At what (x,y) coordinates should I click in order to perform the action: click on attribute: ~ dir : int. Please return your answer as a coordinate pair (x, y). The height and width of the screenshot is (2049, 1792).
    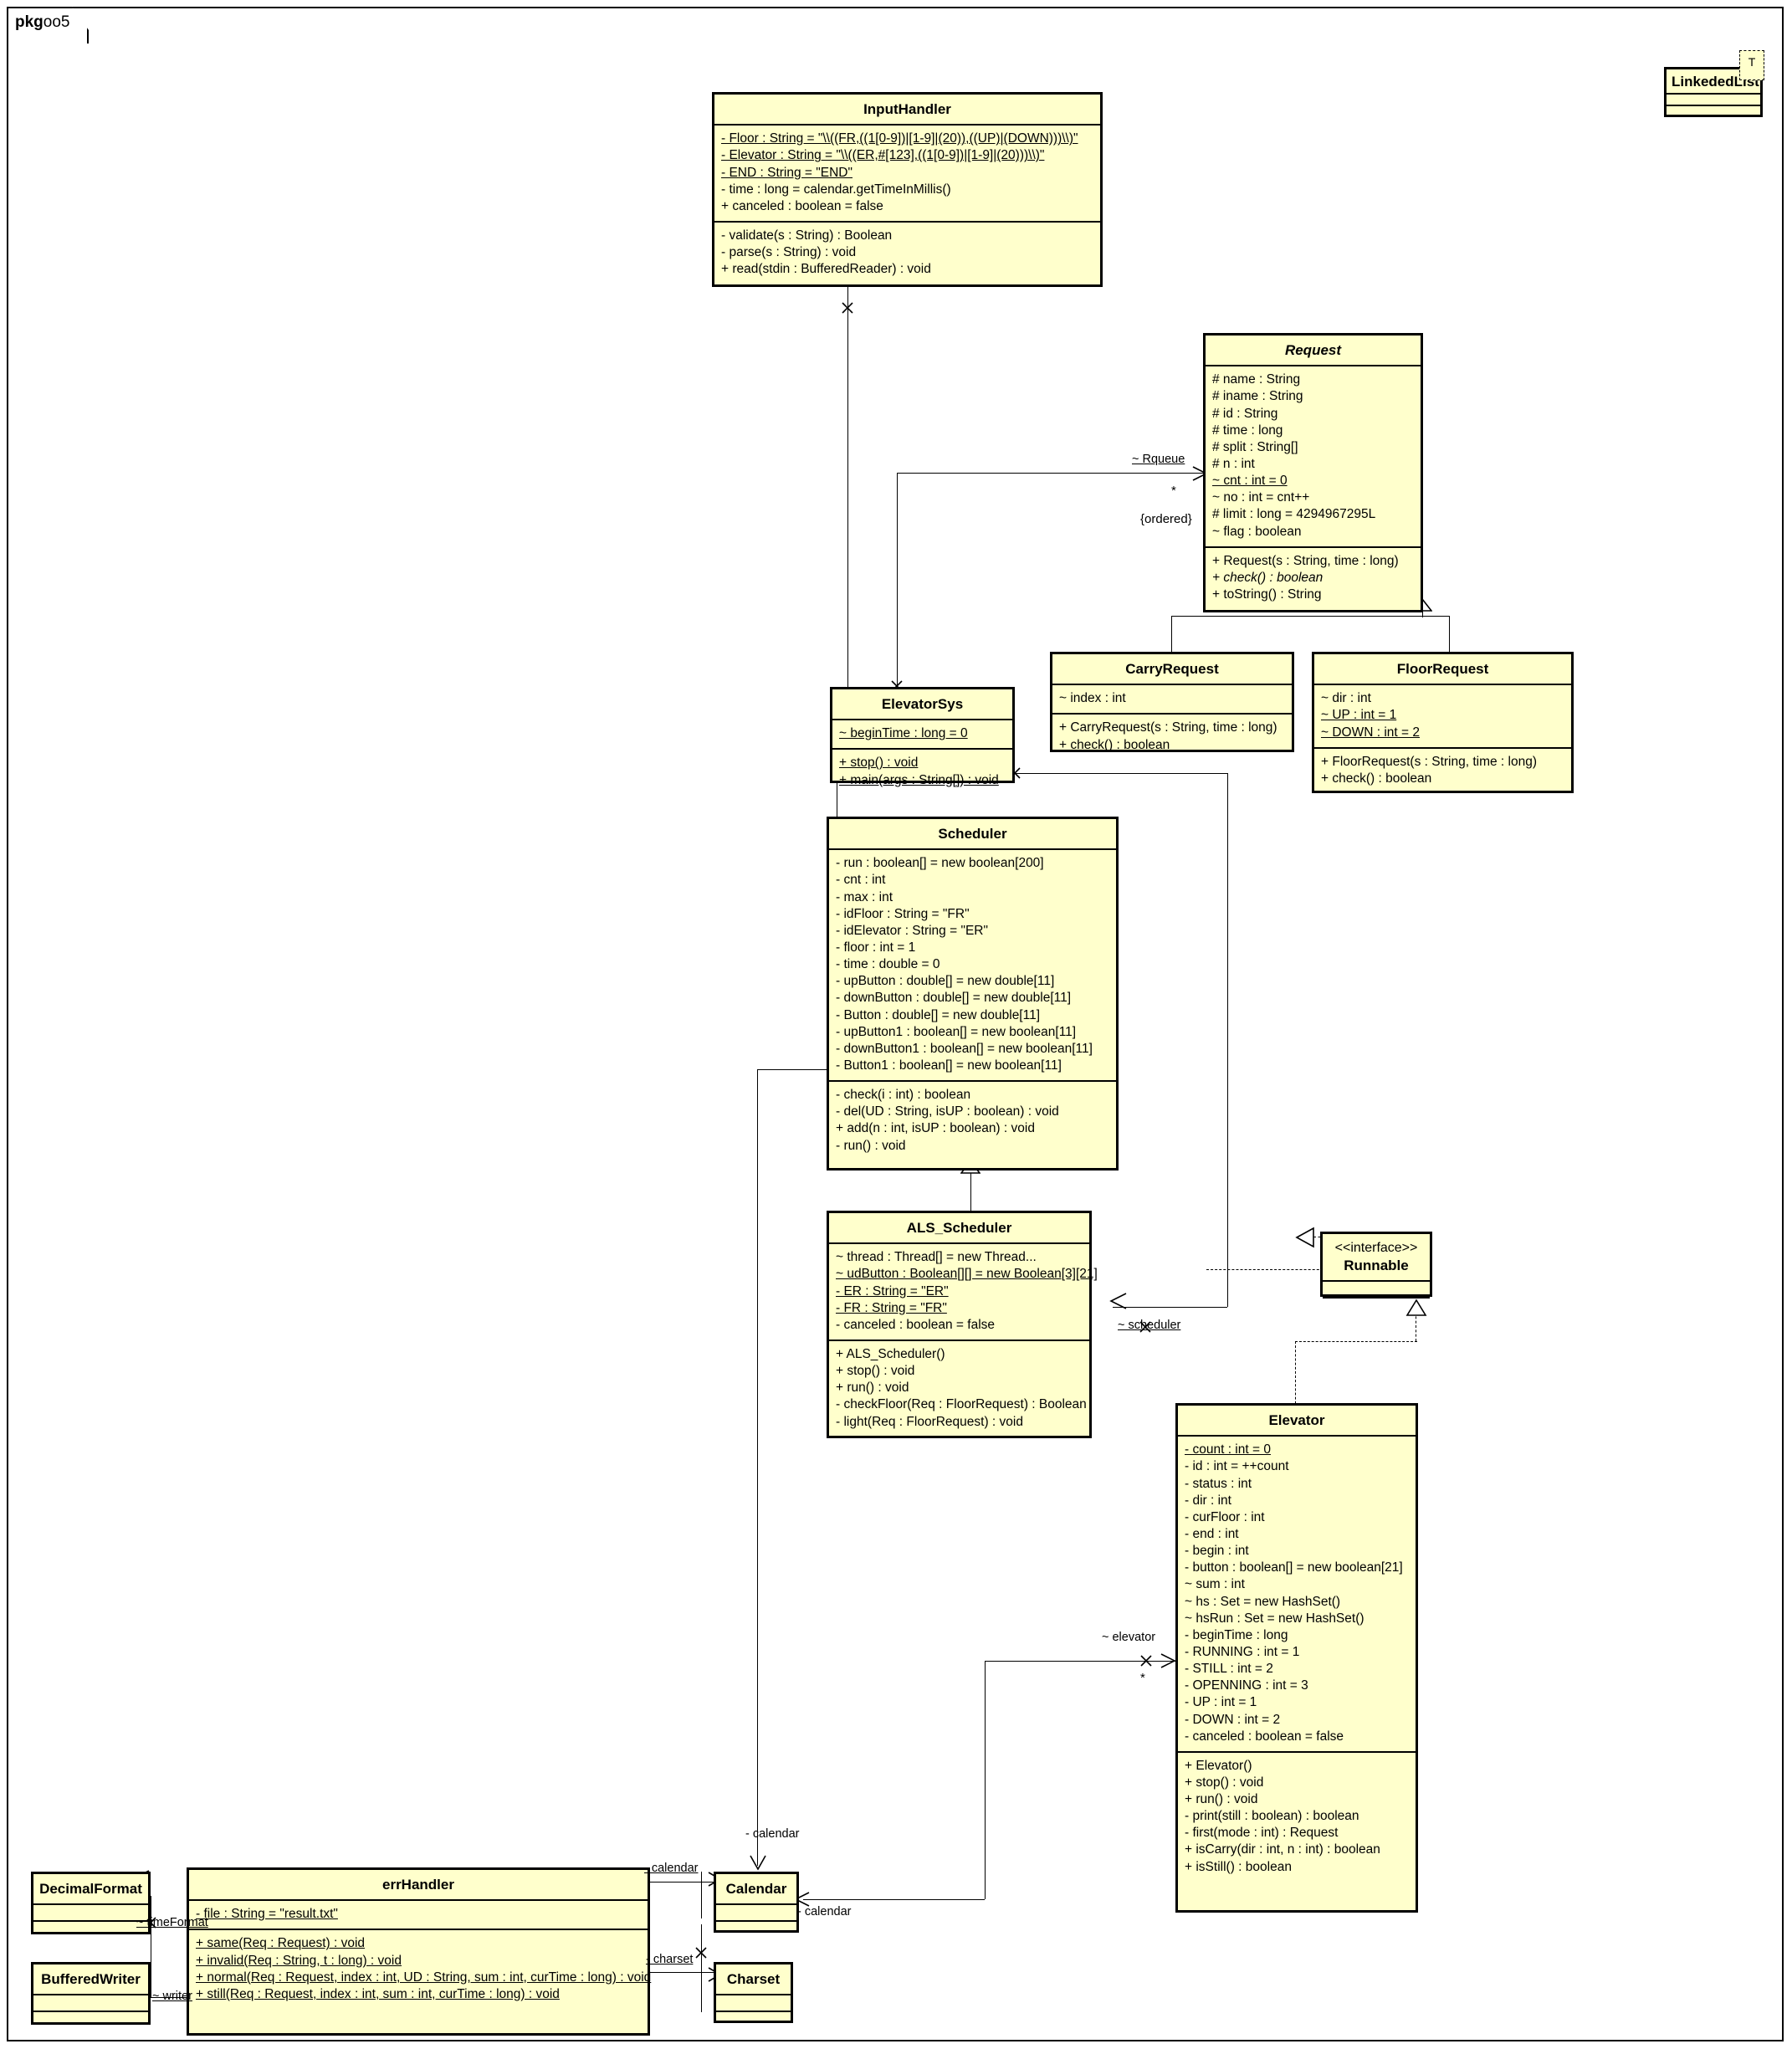
    Looking at the image, I should click on (1346, 698).